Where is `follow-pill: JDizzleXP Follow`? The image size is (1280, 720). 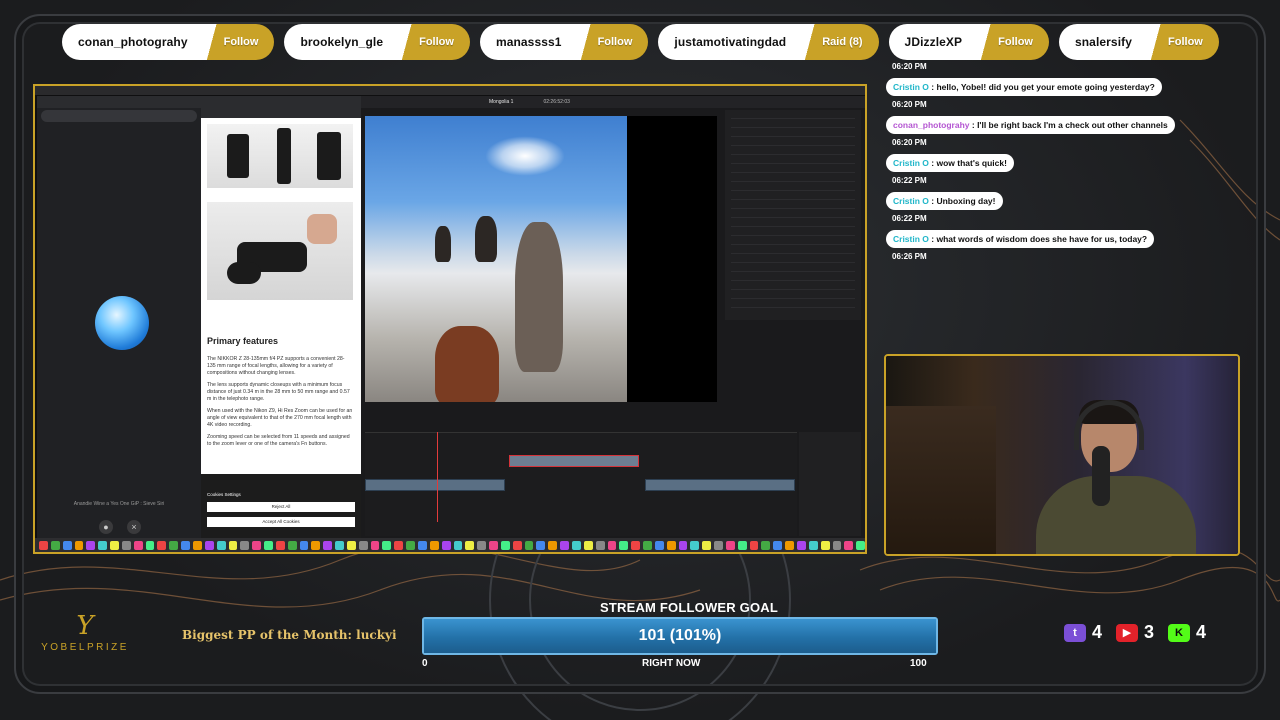
follow-pill: JDizzleXP Follow is located at coordinates (968, 42).